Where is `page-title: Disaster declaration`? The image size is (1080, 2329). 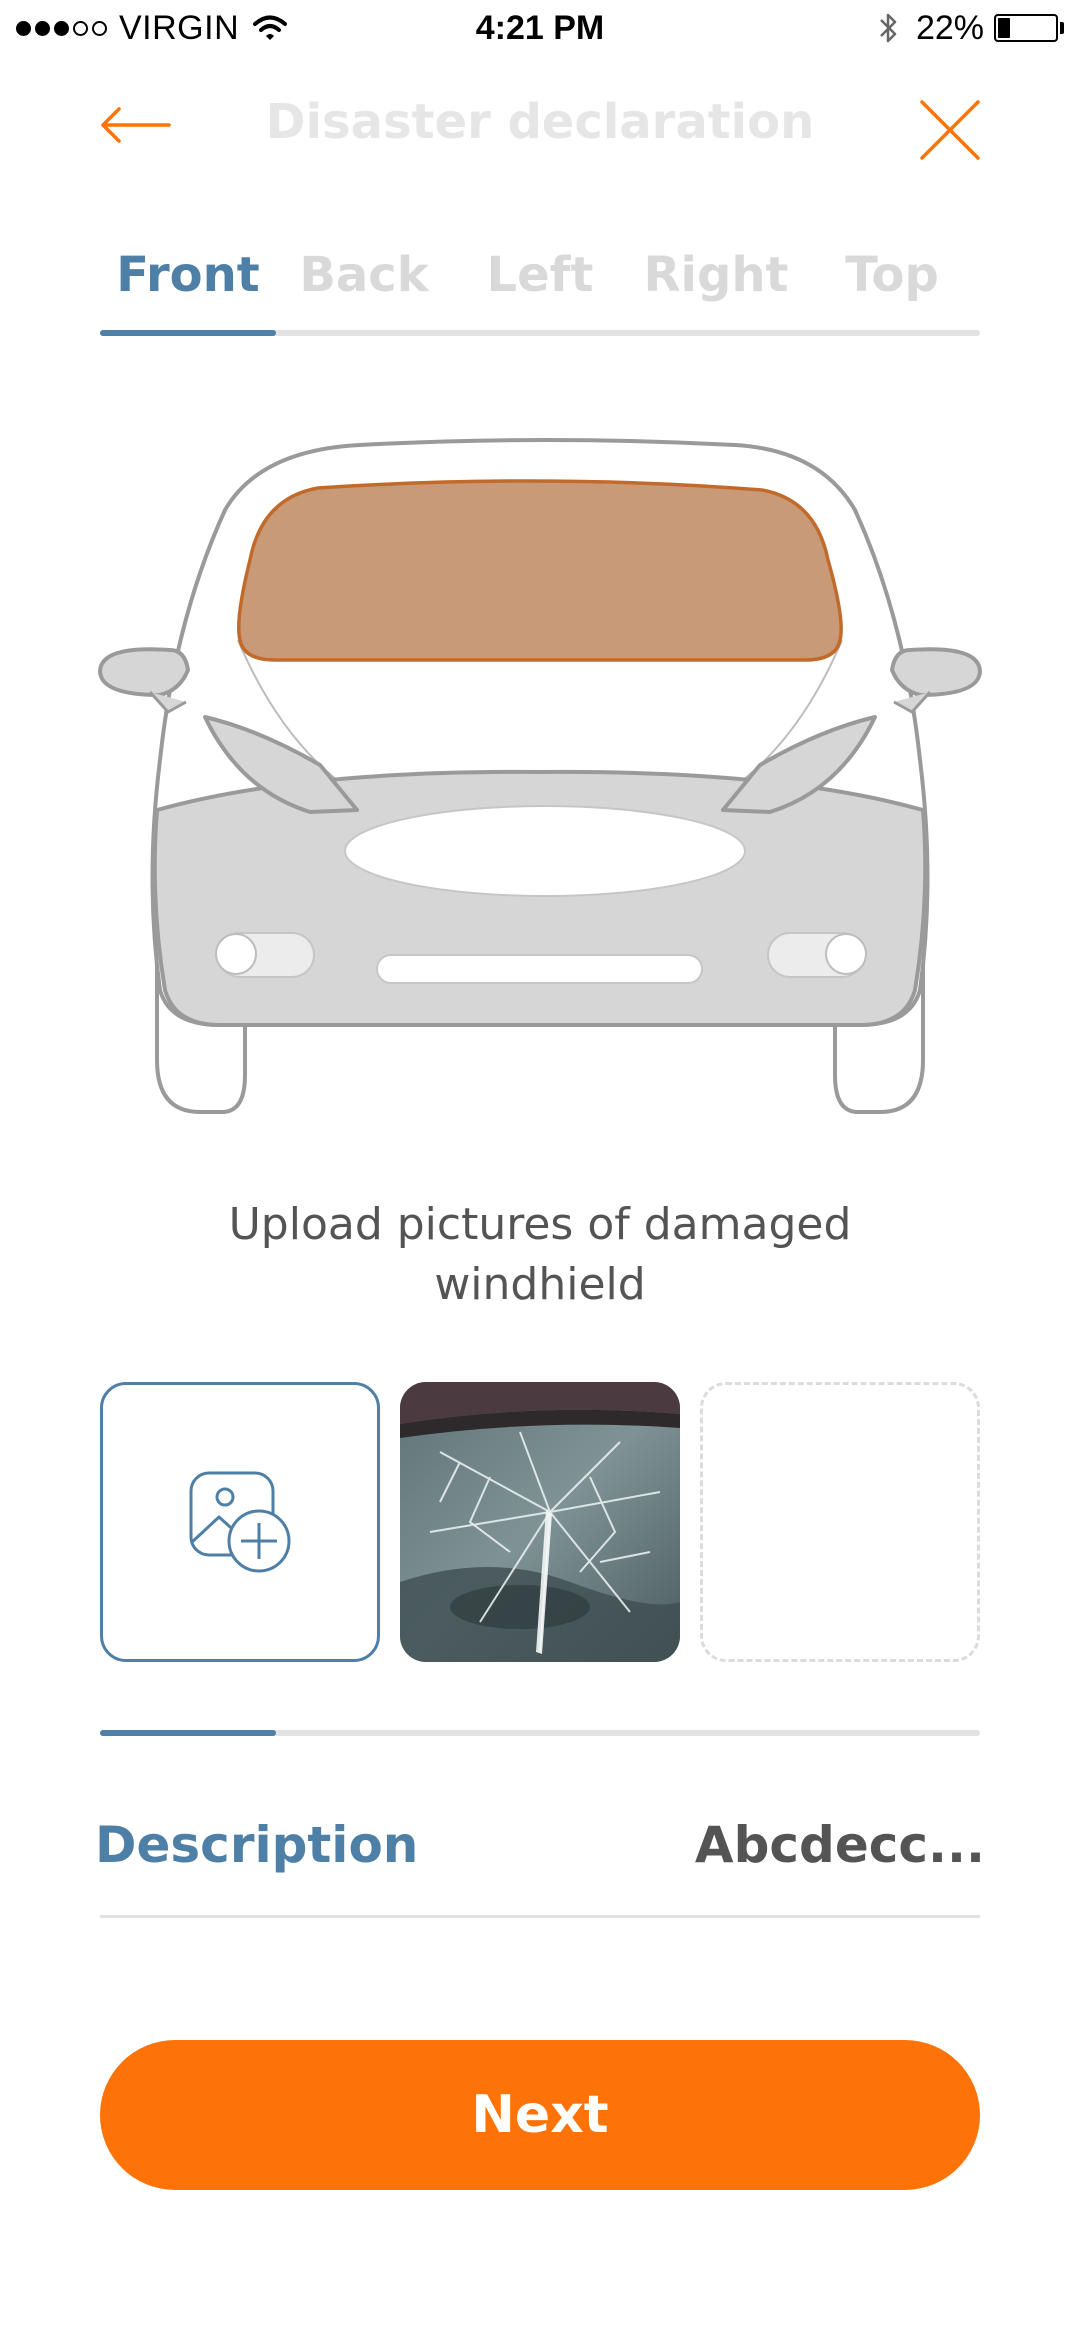 page-title: Disaster declaration is located at coordinates (540, 122).